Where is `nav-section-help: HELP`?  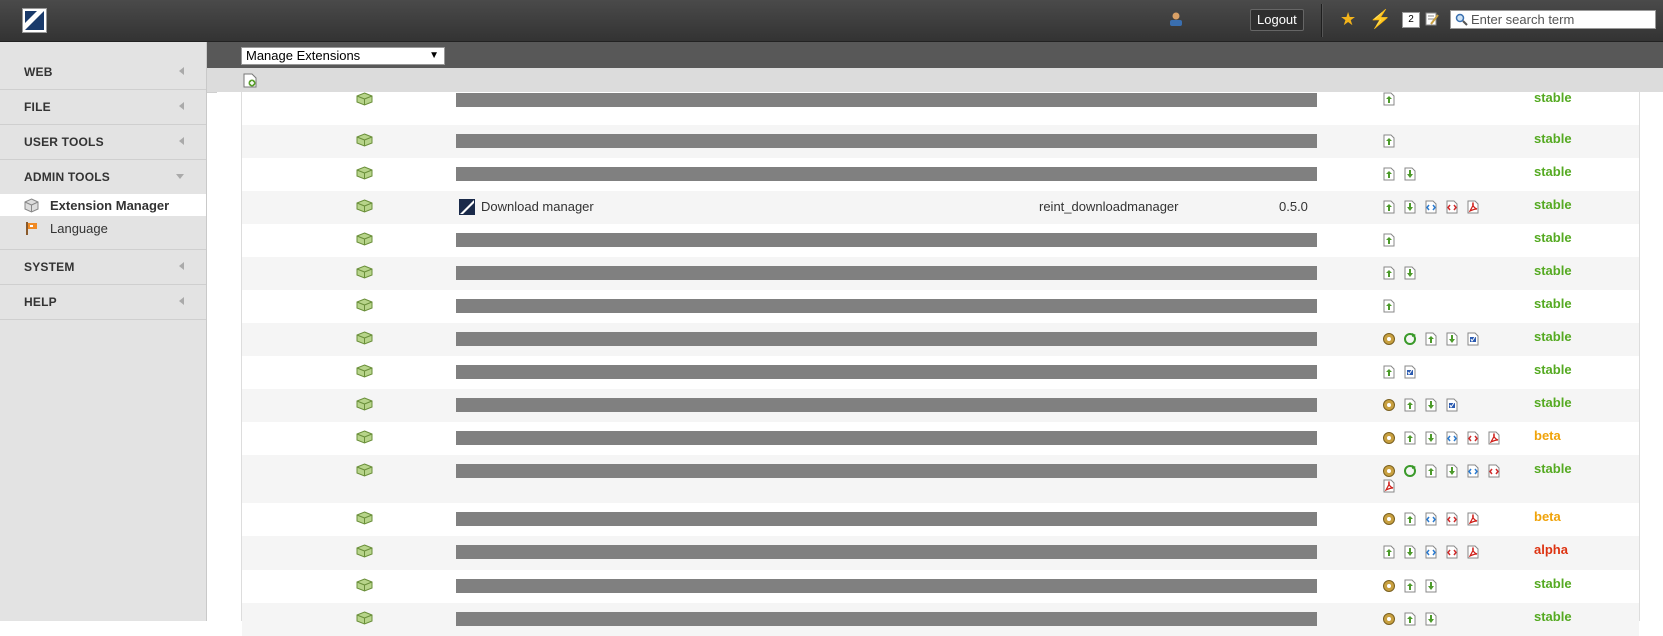
nav-section-help: HELP is located at coordinates (103, 302).